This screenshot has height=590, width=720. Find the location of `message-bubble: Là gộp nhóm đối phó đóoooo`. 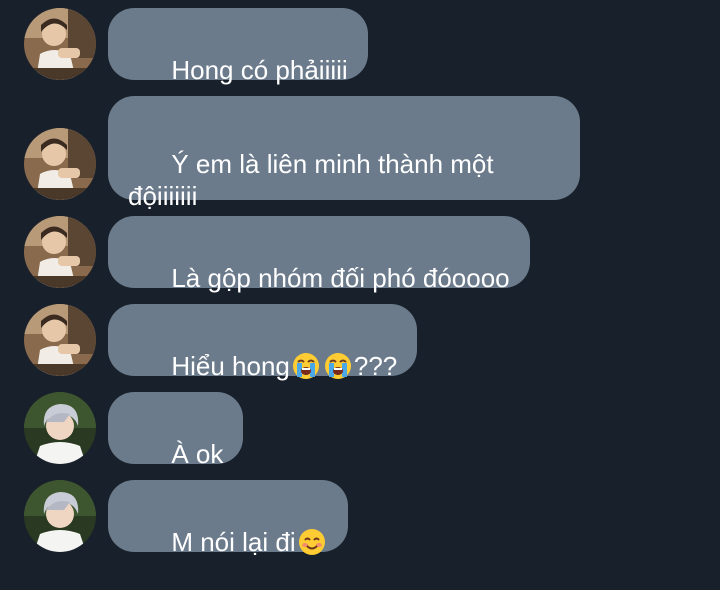

message-bubble: Là gộp nhóm đối phó đóoooo is located at coordinates (319, 254).